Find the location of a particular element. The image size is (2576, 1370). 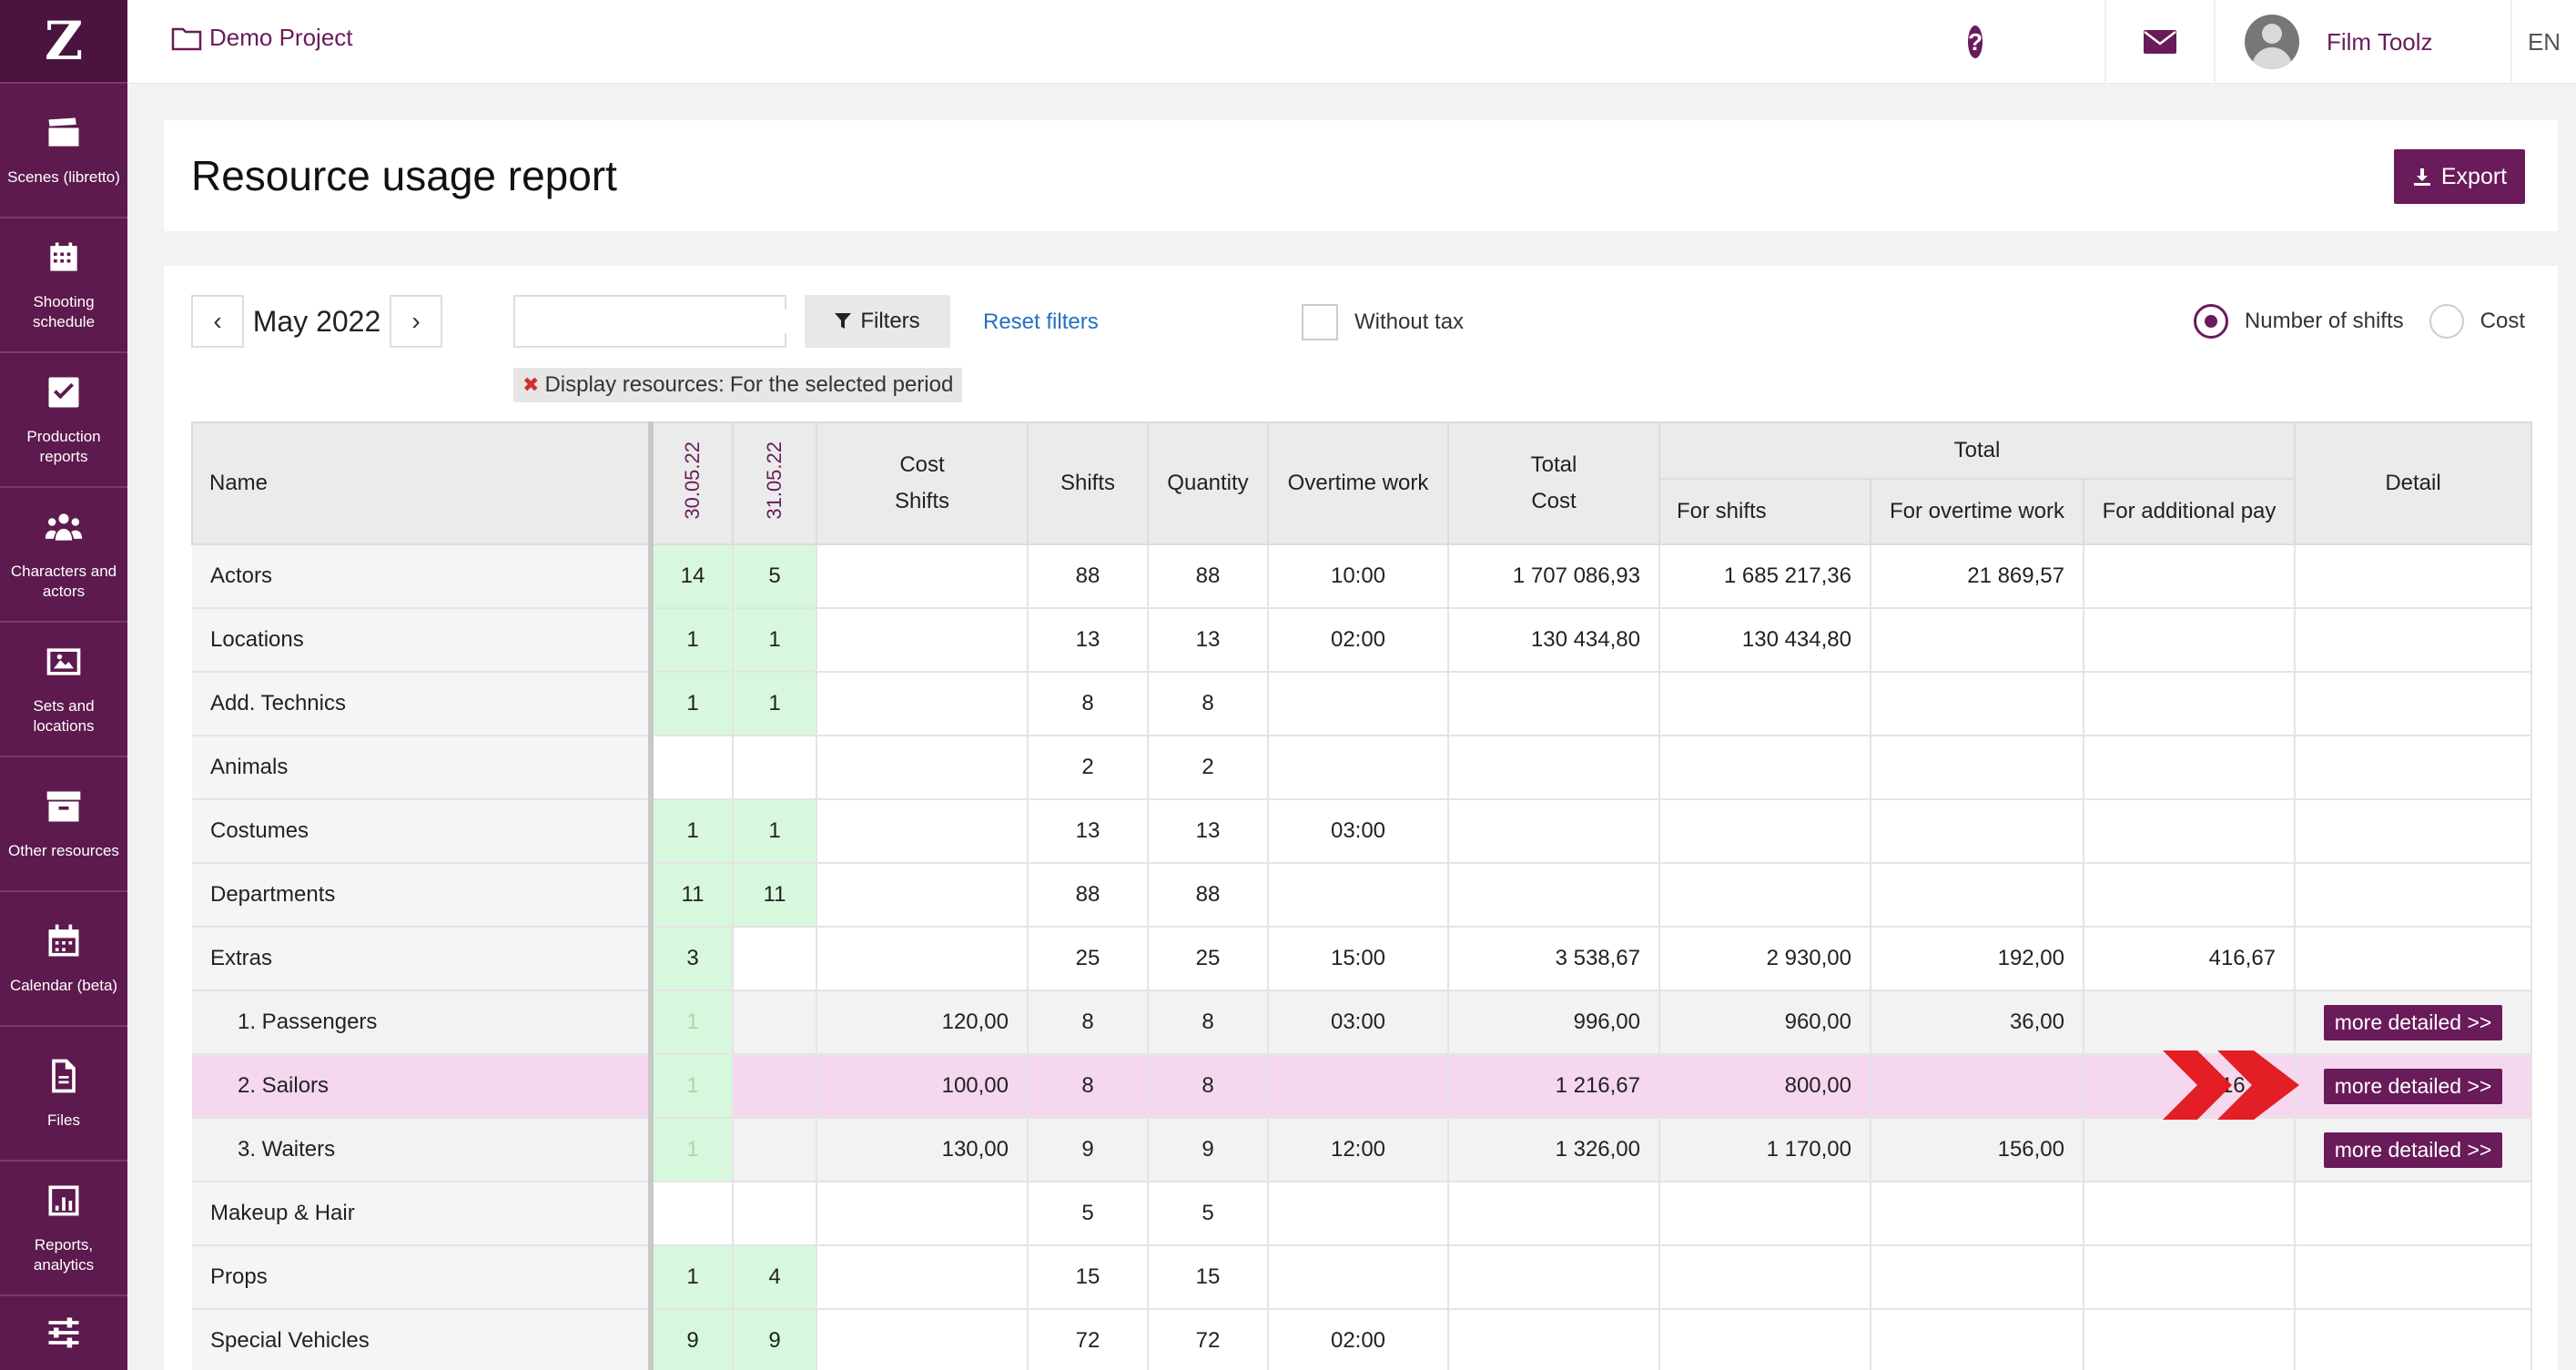

radio-label: Cost is located at coordinates (2502, 321).